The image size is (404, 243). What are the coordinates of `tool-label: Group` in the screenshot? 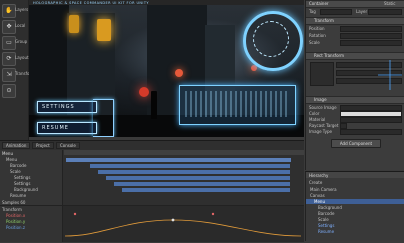 It's located at (21, 41).